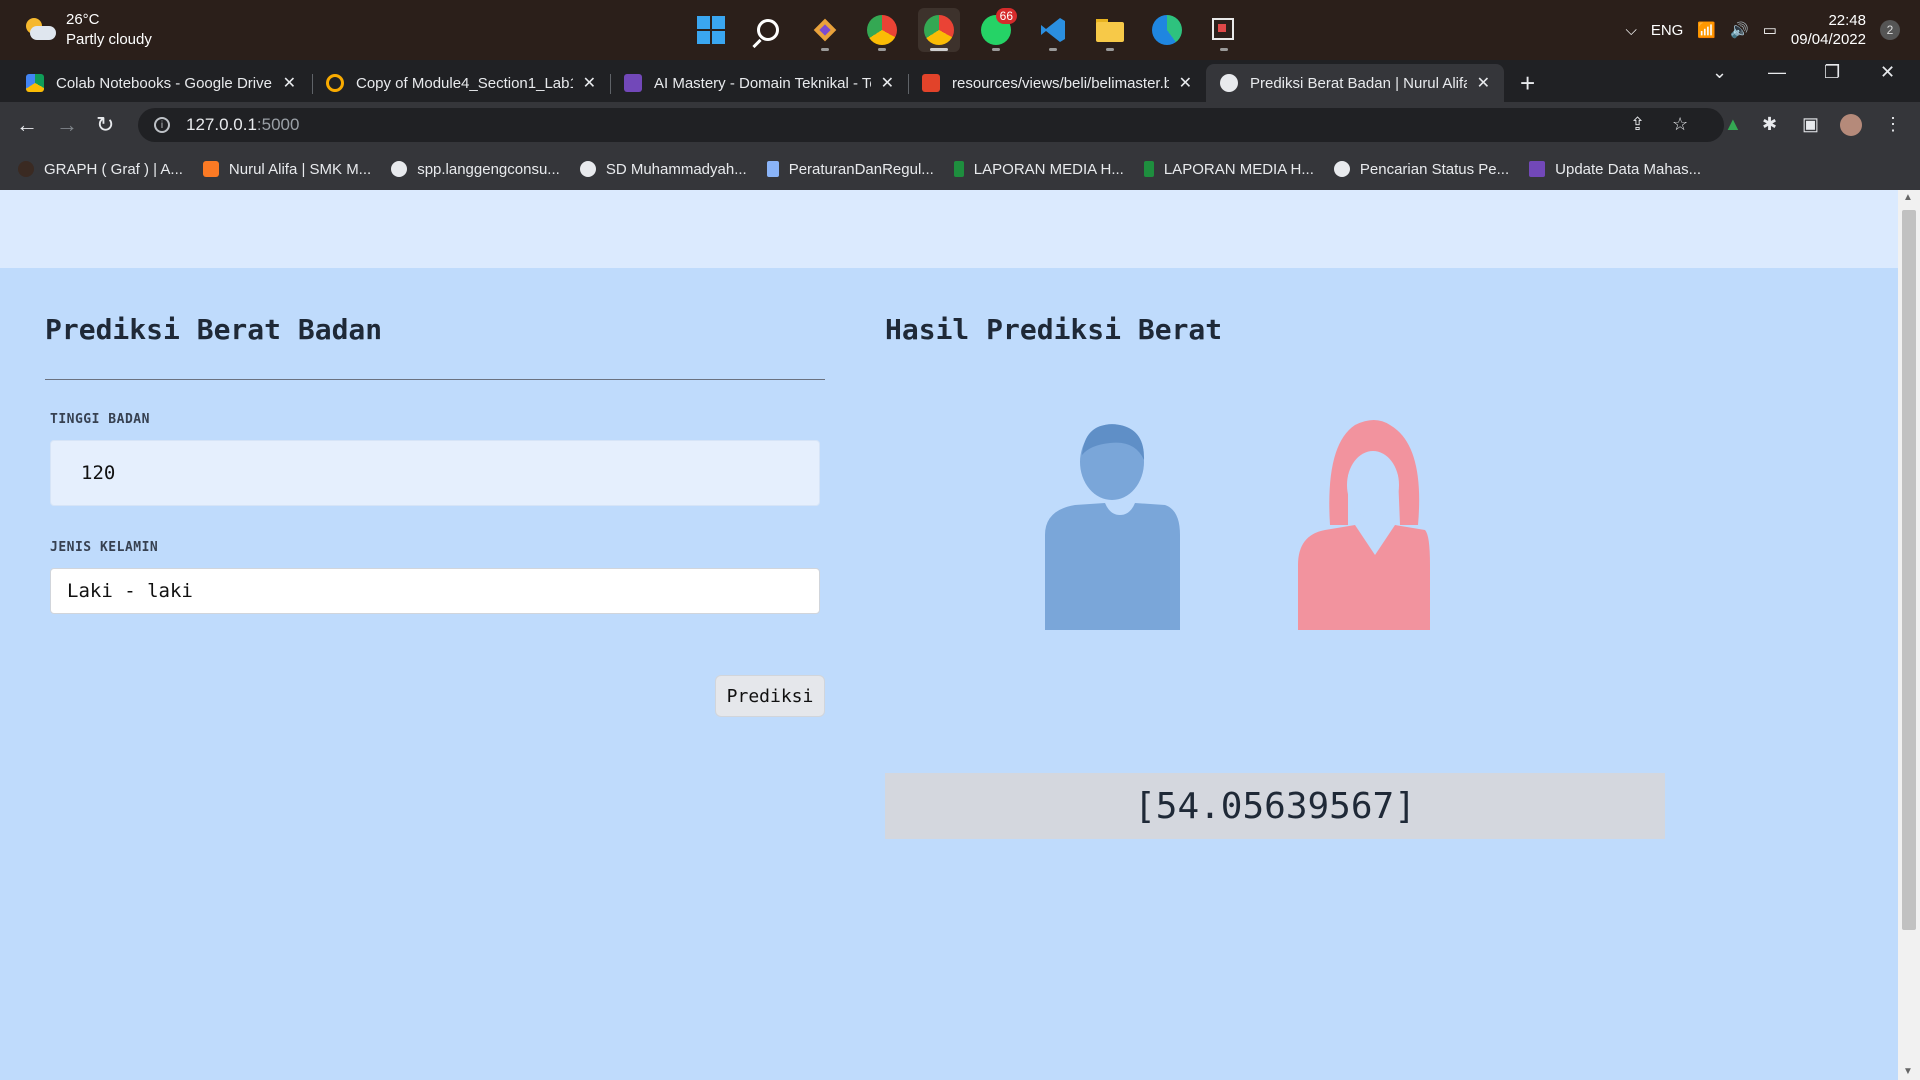 The height and width of the screenshot is (1080, 1920). Describe the element at coordinates (1828, 30) in the screenshot. I see `system-clock: 22:48 09/04/2022` at that location.